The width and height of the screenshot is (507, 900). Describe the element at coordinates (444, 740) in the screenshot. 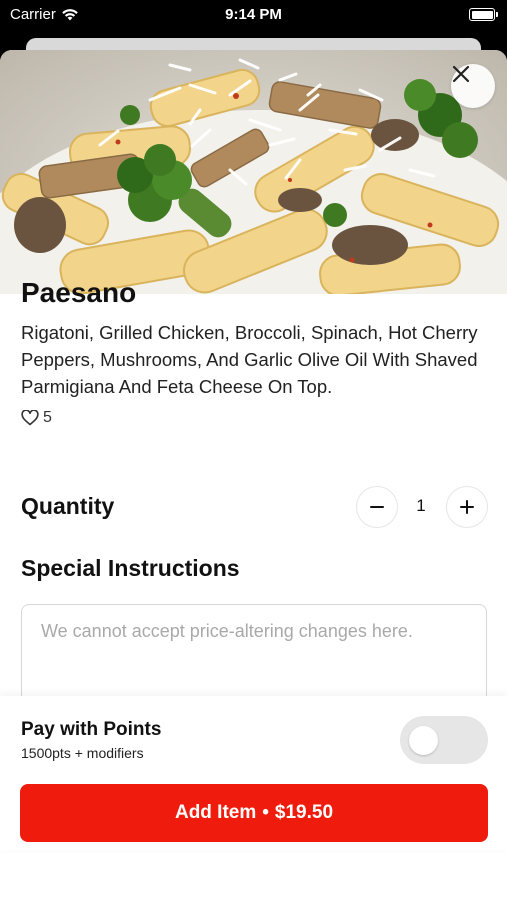

I see `pay-with-points-toggle` at that location.